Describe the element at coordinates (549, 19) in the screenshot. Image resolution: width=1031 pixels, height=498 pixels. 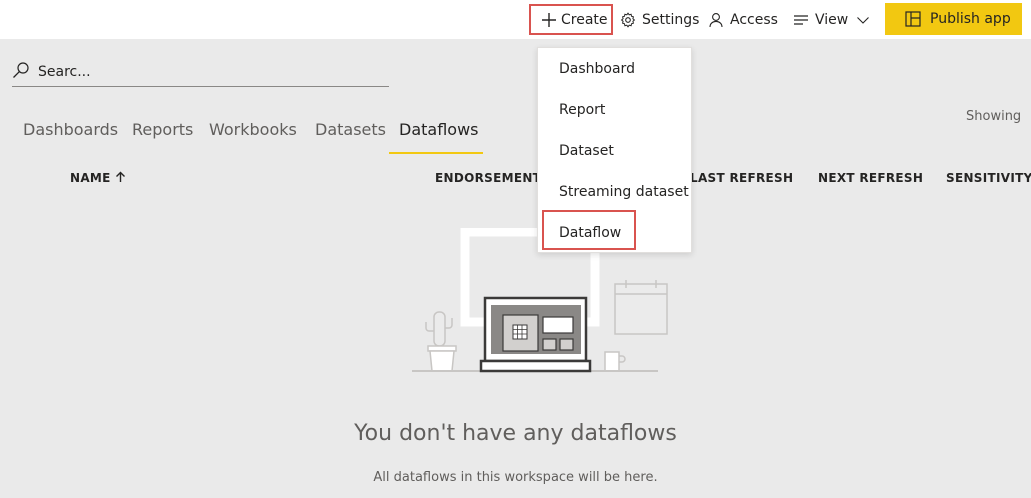
I see `plus-icon` at that location.